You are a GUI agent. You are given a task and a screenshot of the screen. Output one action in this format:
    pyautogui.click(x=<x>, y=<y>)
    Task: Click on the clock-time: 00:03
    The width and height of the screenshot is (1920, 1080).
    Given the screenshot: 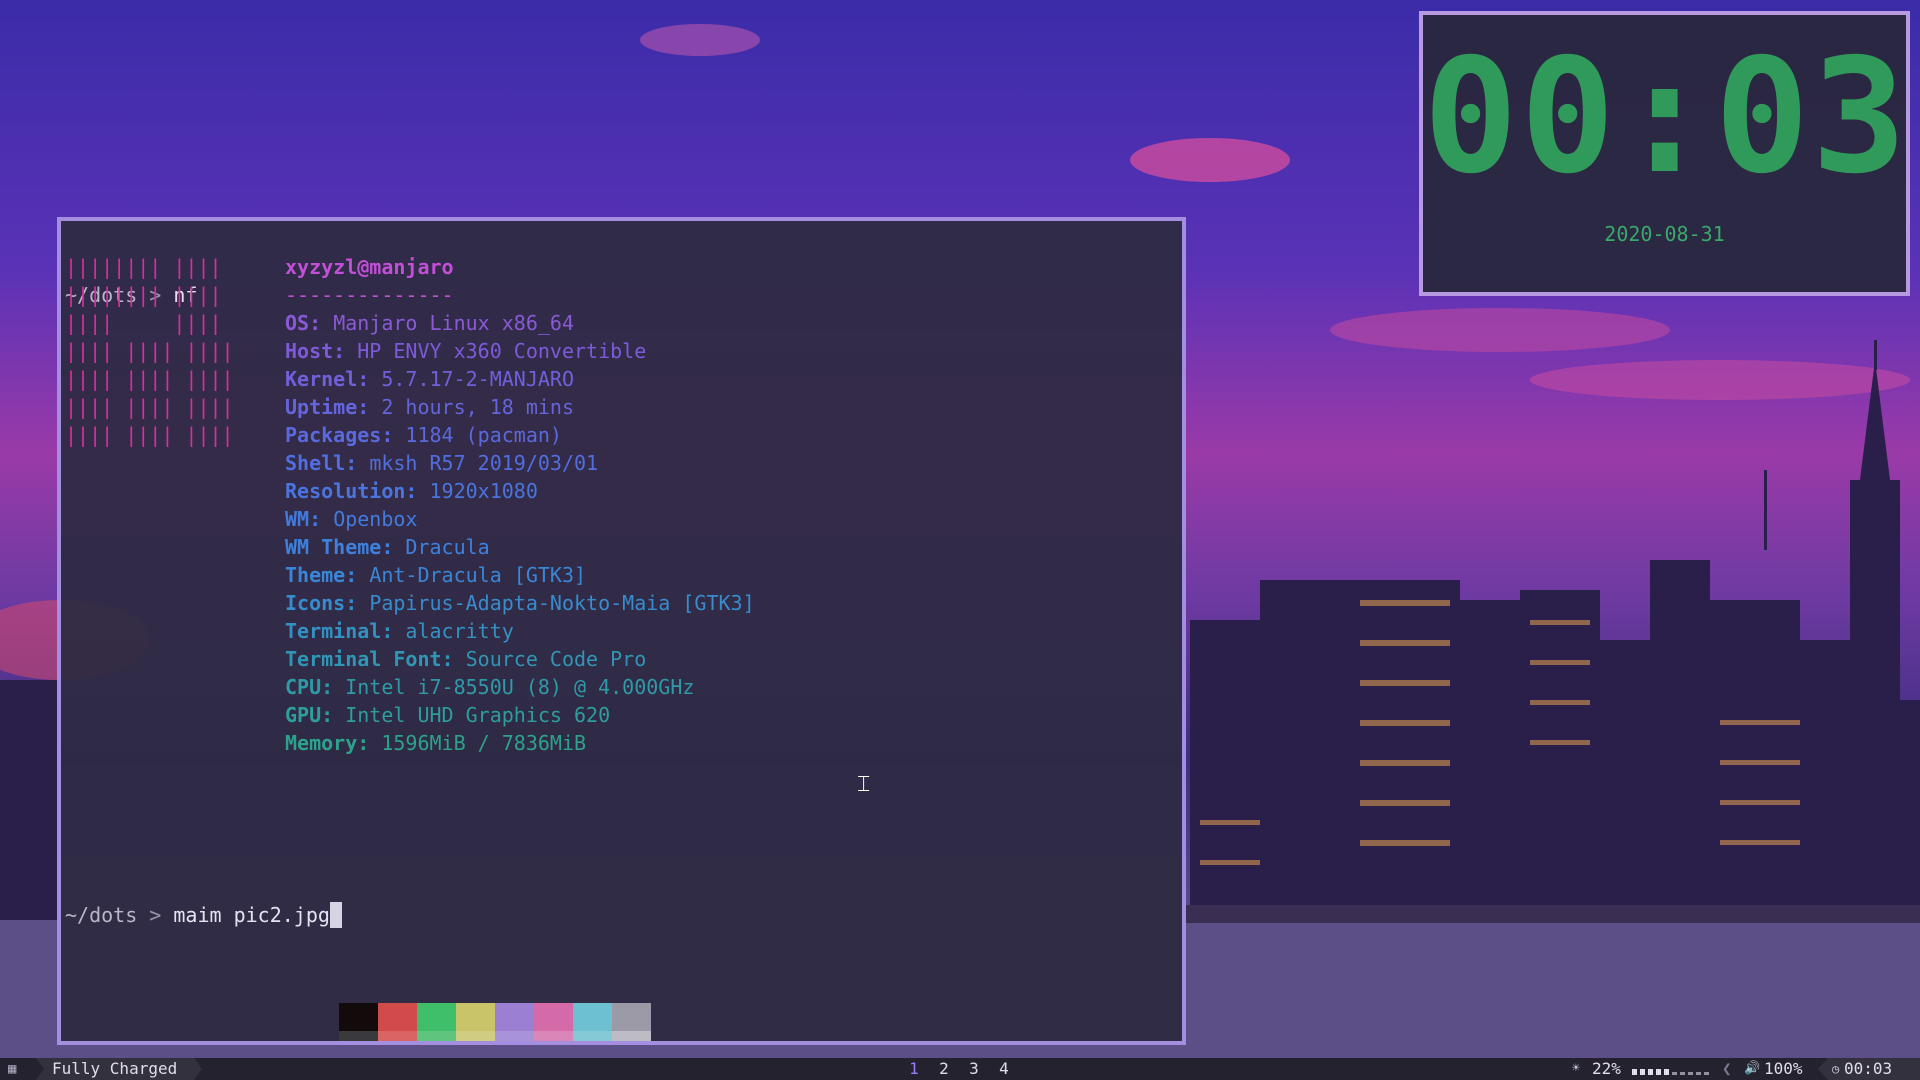 What is the action you would take?
    pyautogui.click(x=1666, y=117)
    